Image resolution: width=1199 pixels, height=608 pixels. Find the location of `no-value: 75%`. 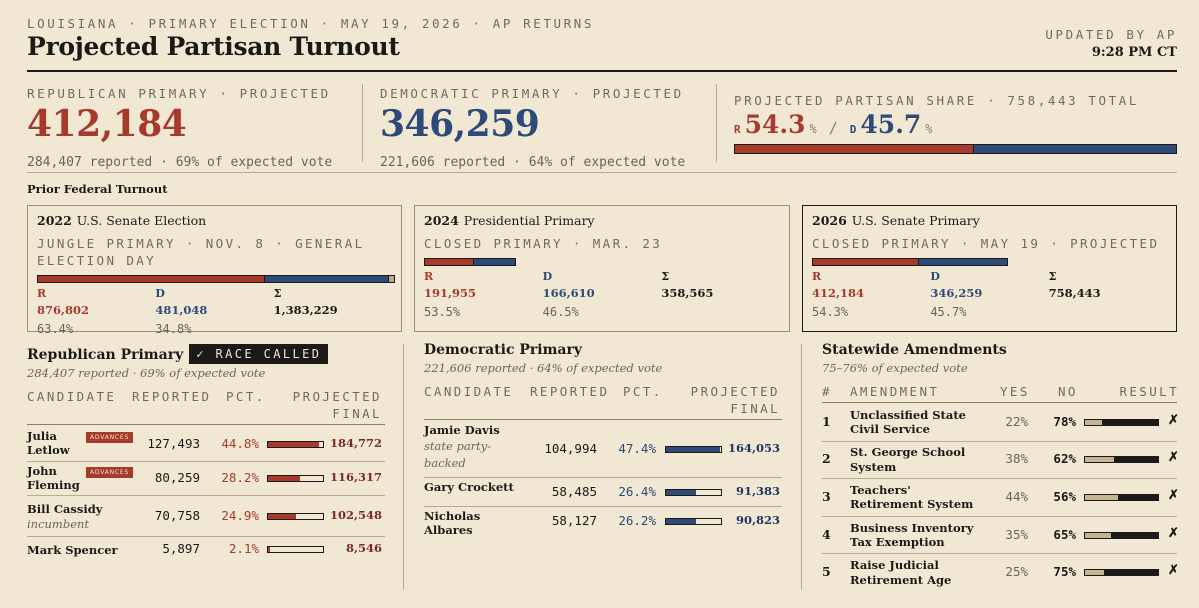

no-value: 75% is located at coordinates (1064, 572).